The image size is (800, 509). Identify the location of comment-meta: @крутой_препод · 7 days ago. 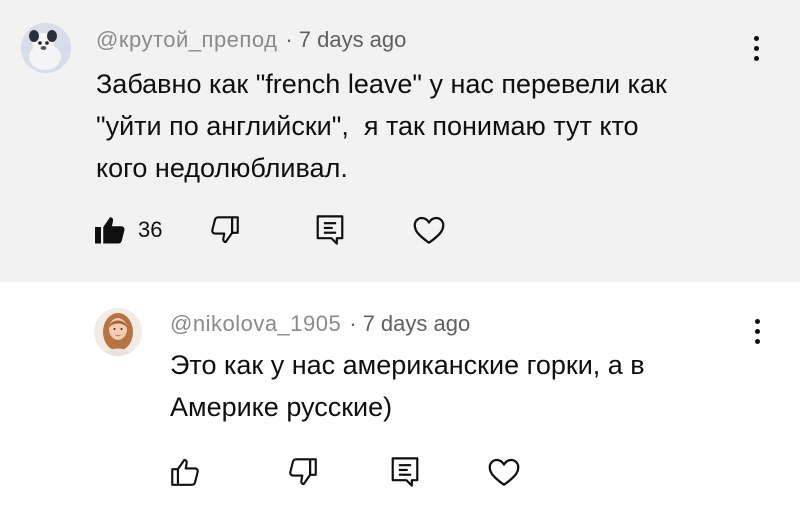
(251, 40).